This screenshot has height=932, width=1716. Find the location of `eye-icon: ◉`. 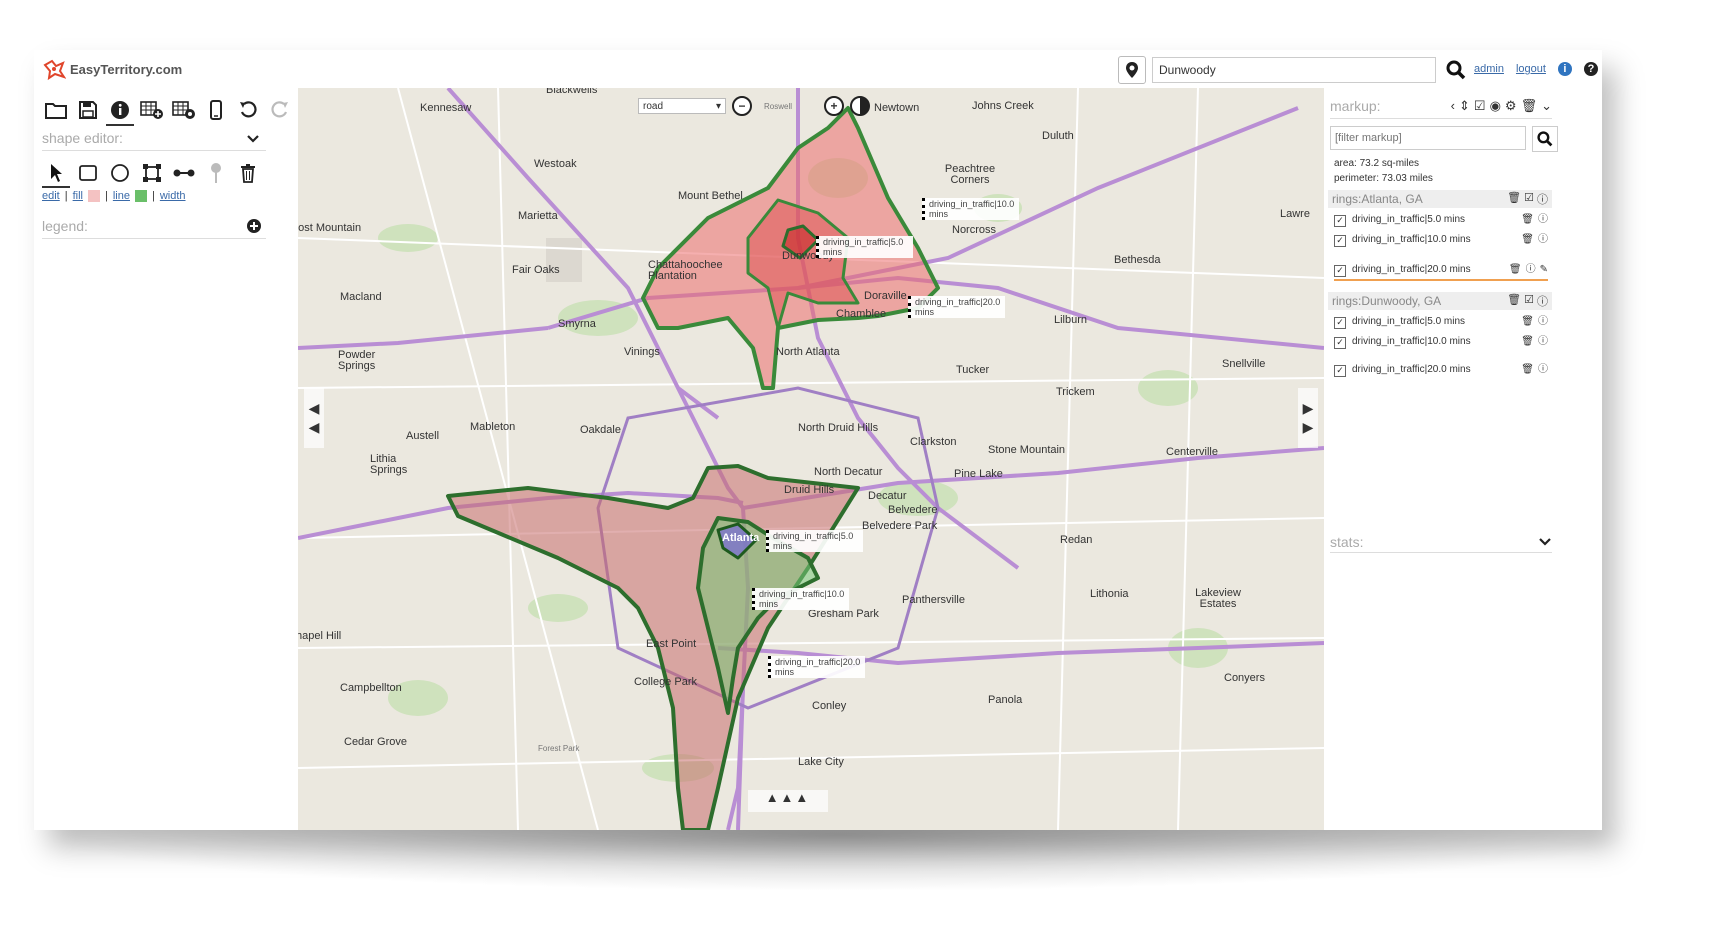

eye-icon: ◉ is located at coordinates (1495, 106).